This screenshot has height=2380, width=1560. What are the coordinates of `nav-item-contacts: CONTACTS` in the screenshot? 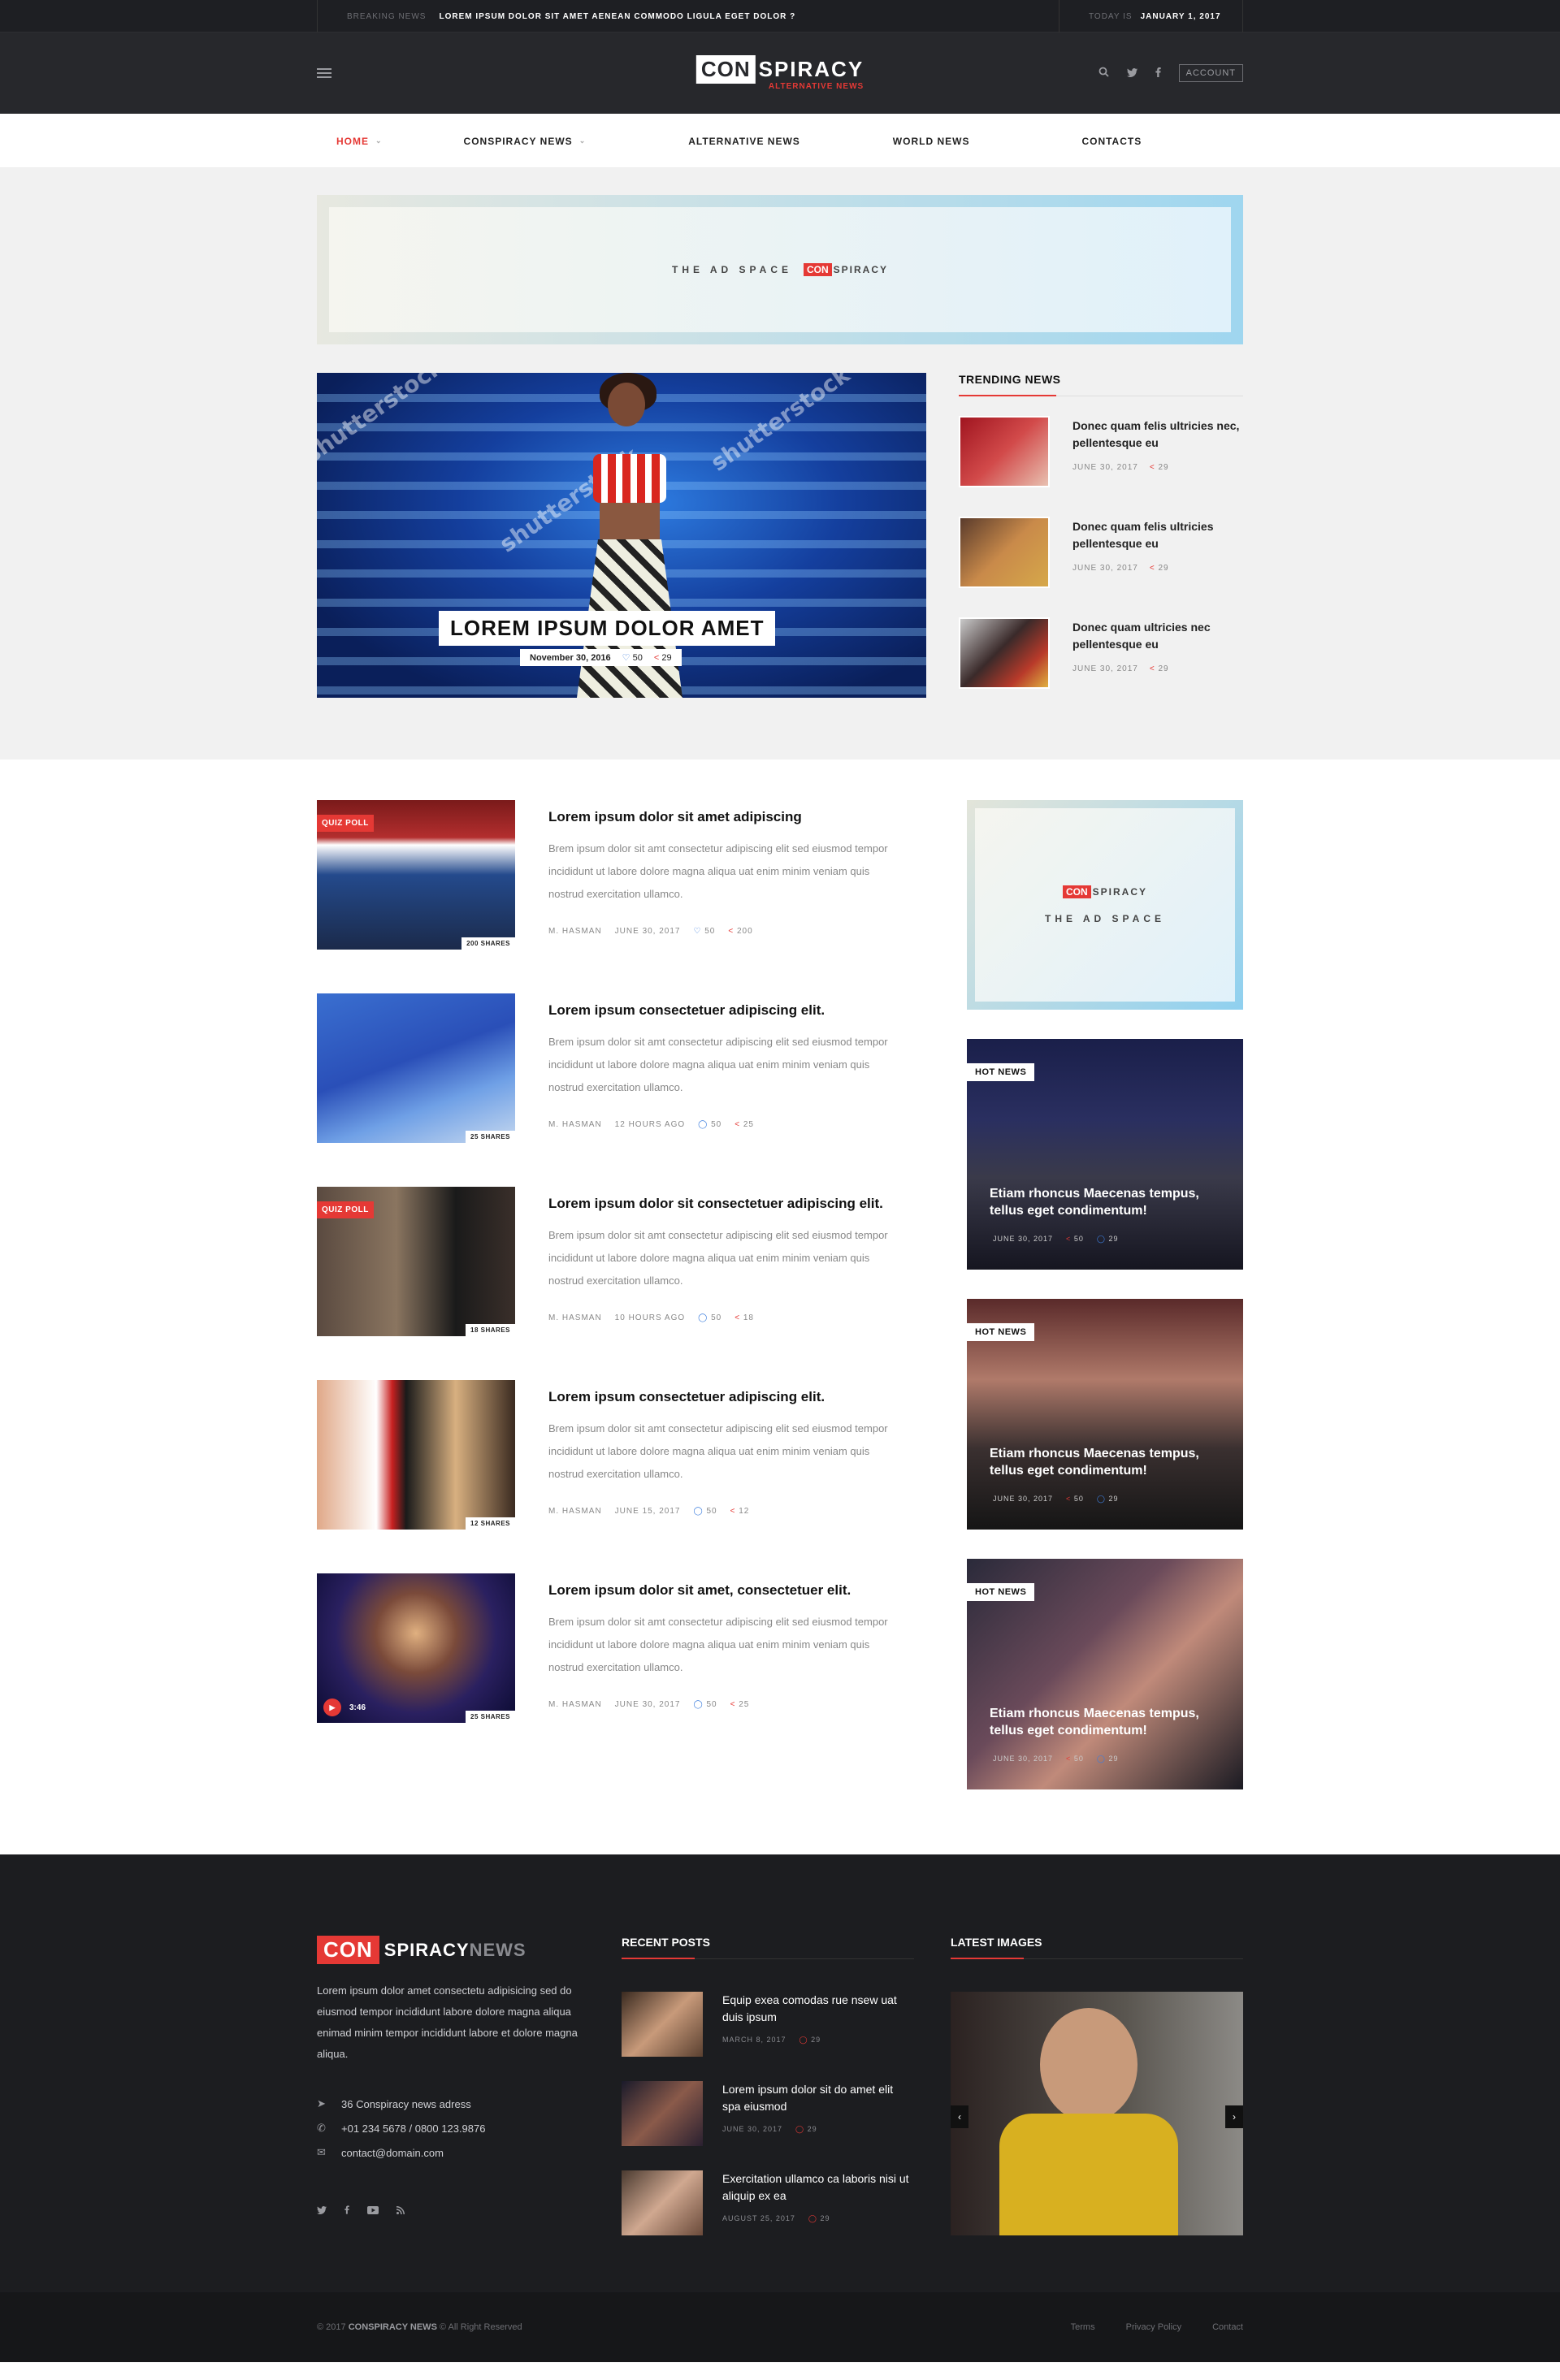 It's located at (1111, 142).